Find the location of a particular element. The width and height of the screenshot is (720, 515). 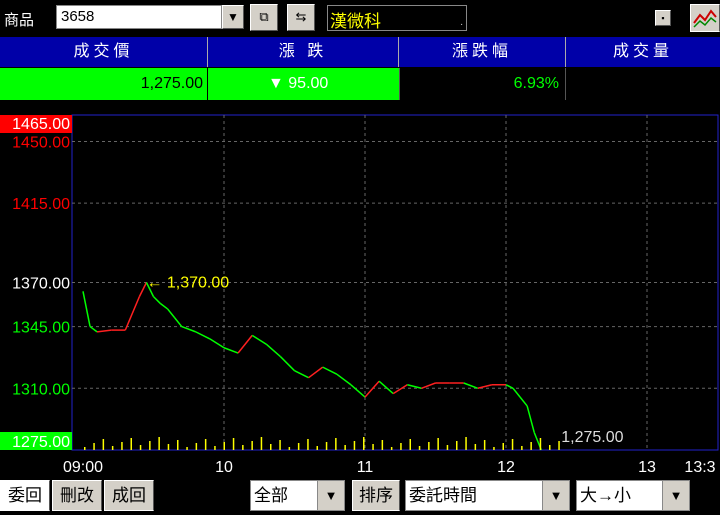

sort-field-value: 委託時間 is located at coordinates (443, 495).